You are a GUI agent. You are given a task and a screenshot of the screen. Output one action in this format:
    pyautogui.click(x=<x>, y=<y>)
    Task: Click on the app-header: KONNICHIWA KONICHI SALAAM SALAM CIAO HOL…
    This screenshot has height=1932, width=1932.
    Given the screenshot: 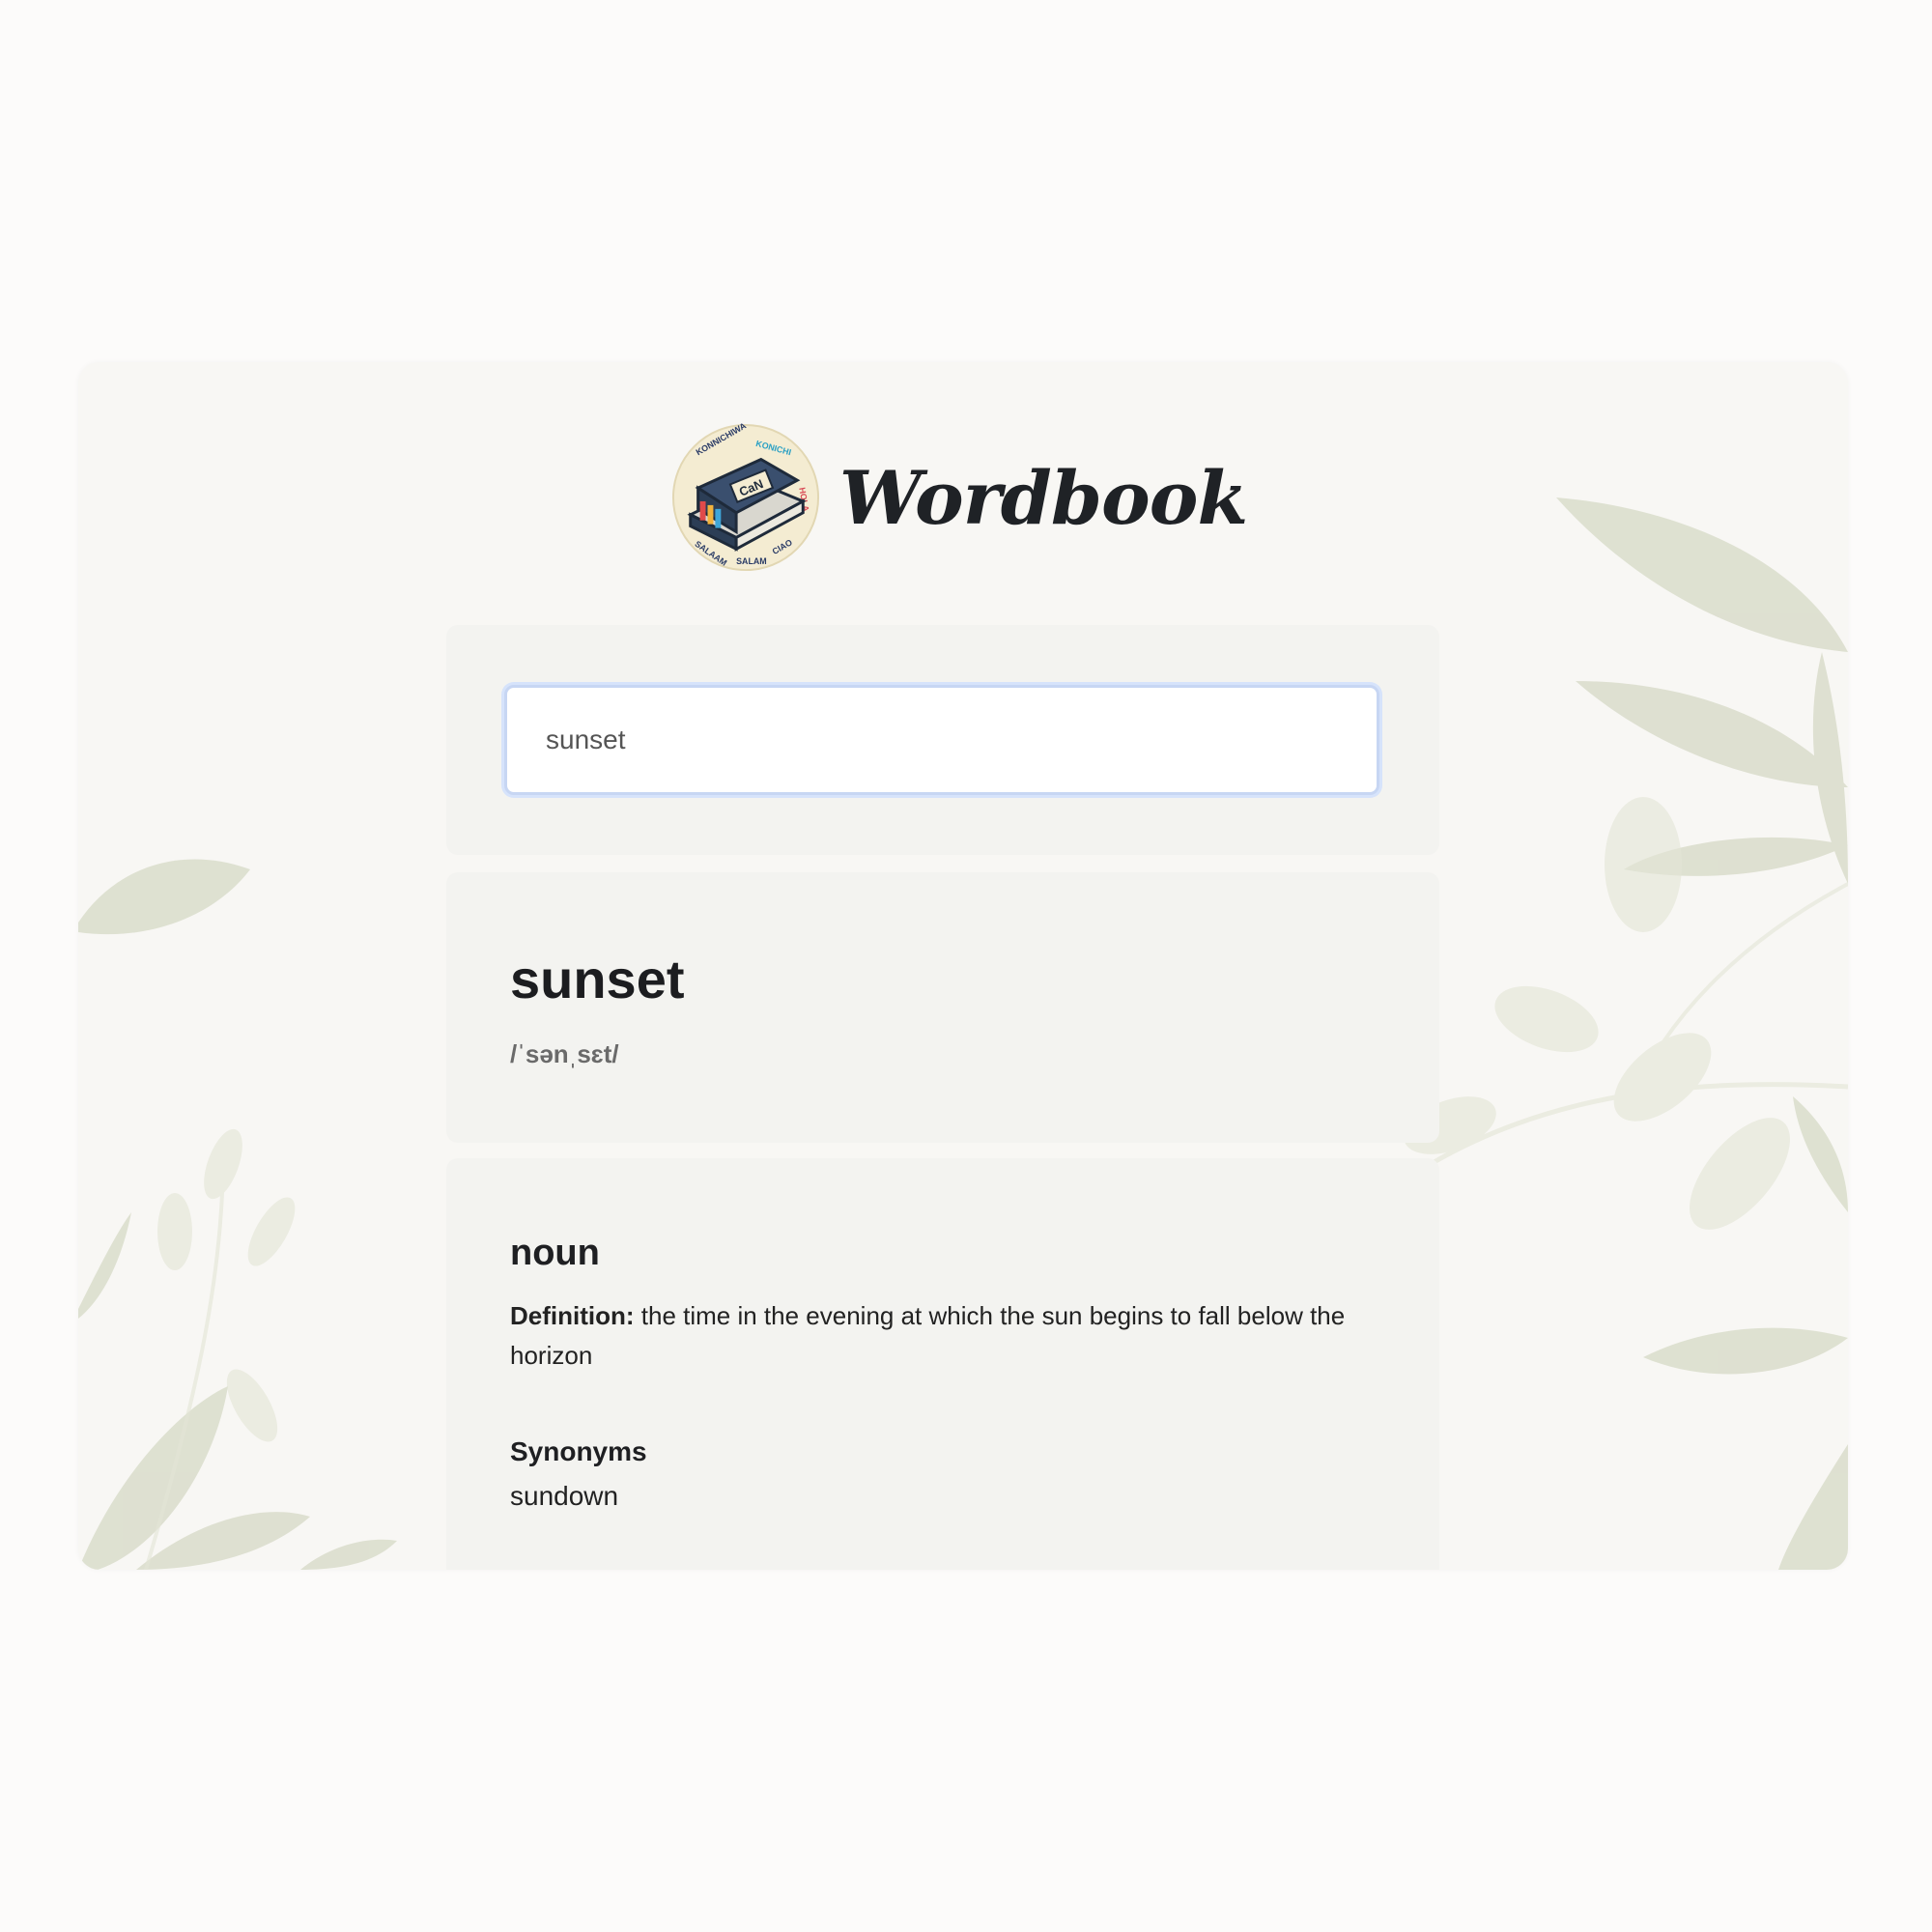 What is the action you would take?
    pyautogui.click(x=963, y=497)
    